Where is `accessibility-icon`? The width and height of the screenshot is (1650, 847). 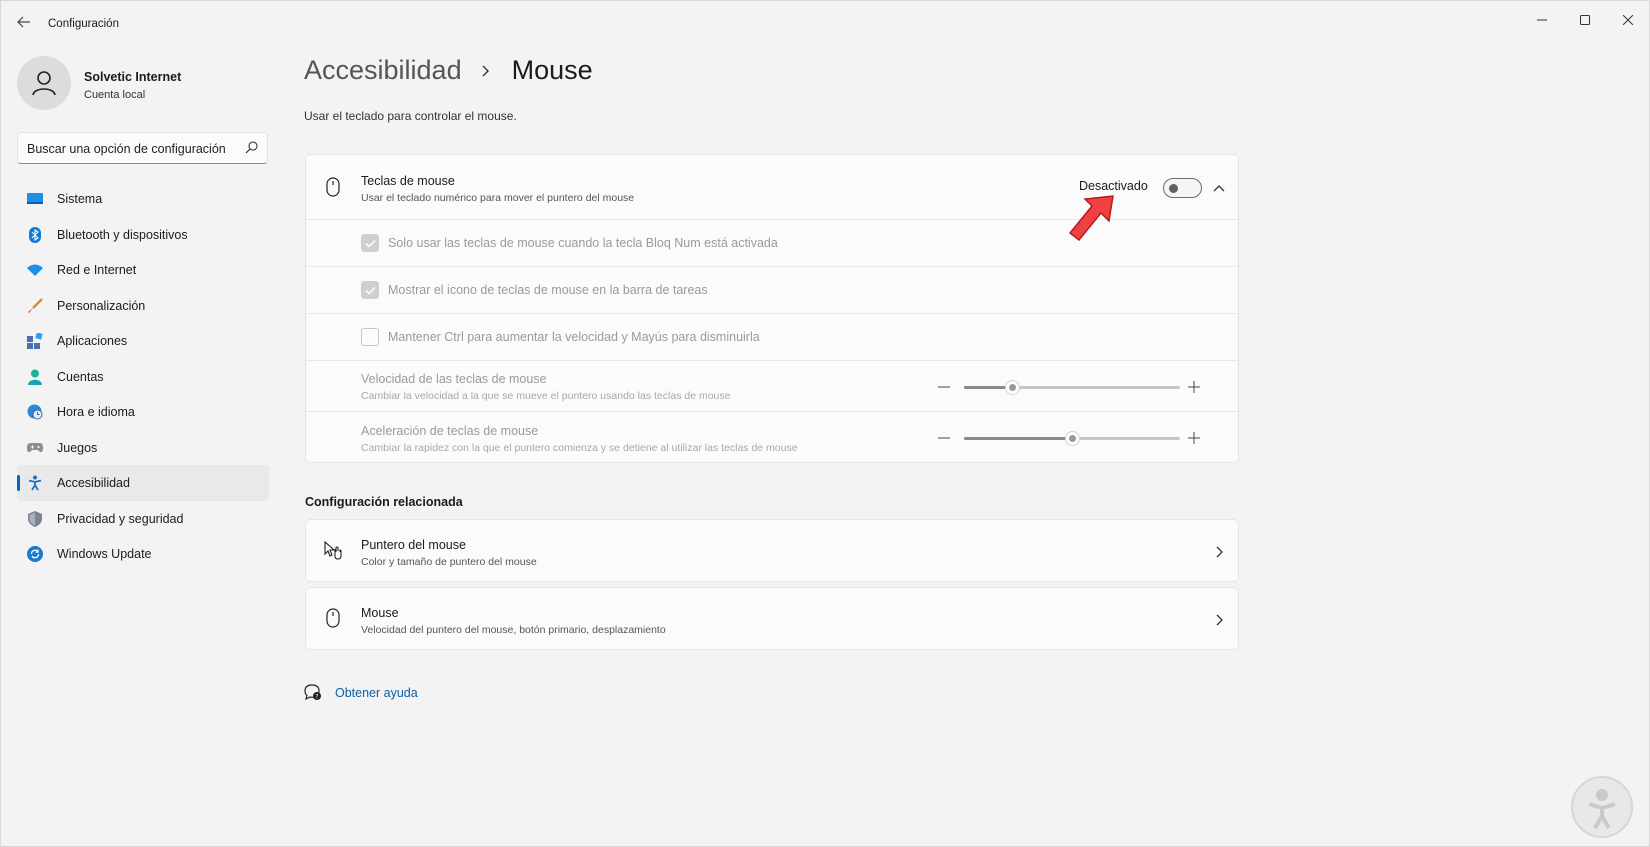
accessibility-icon is located at coordinates (35, 483).